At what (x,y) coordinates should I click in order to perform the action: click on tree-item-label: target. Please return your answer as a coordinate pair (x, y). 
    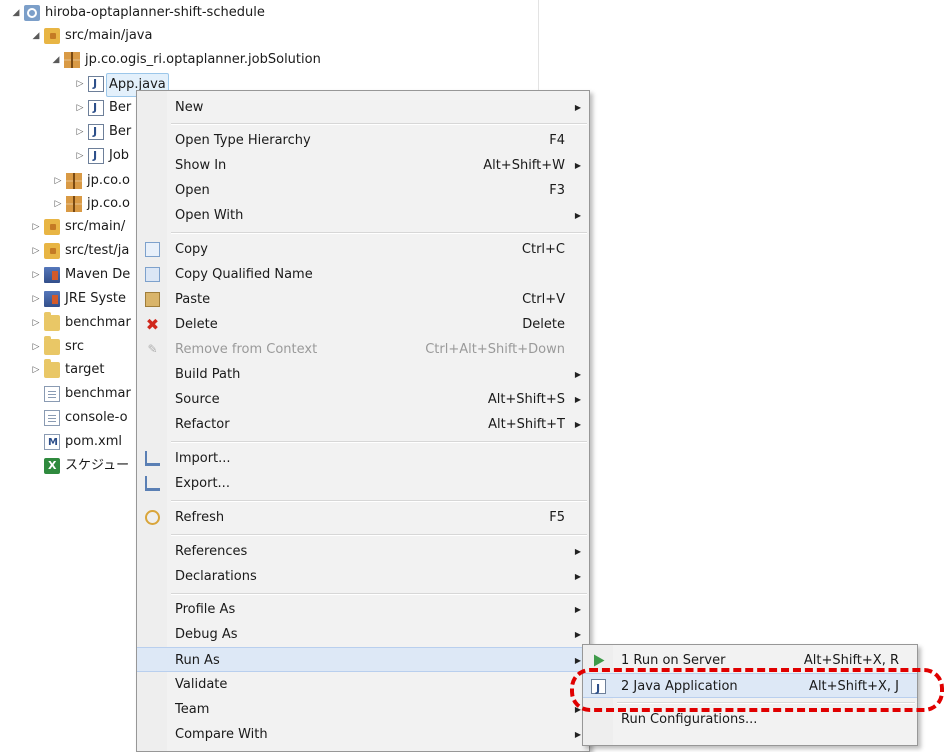
    Looking at the image, I should click on (85, 369).